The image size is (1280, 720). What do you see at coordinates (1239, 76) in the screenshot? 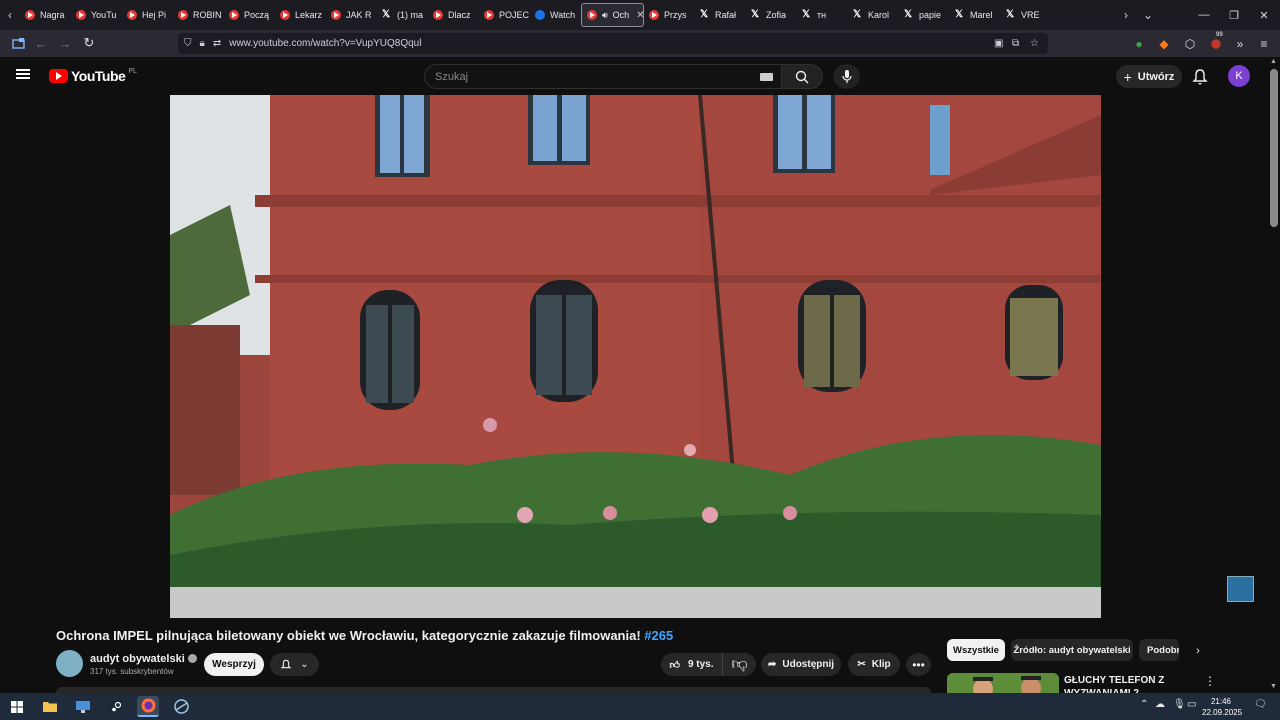
I see `account-avatar: K` at bounding box center [1239, 76].